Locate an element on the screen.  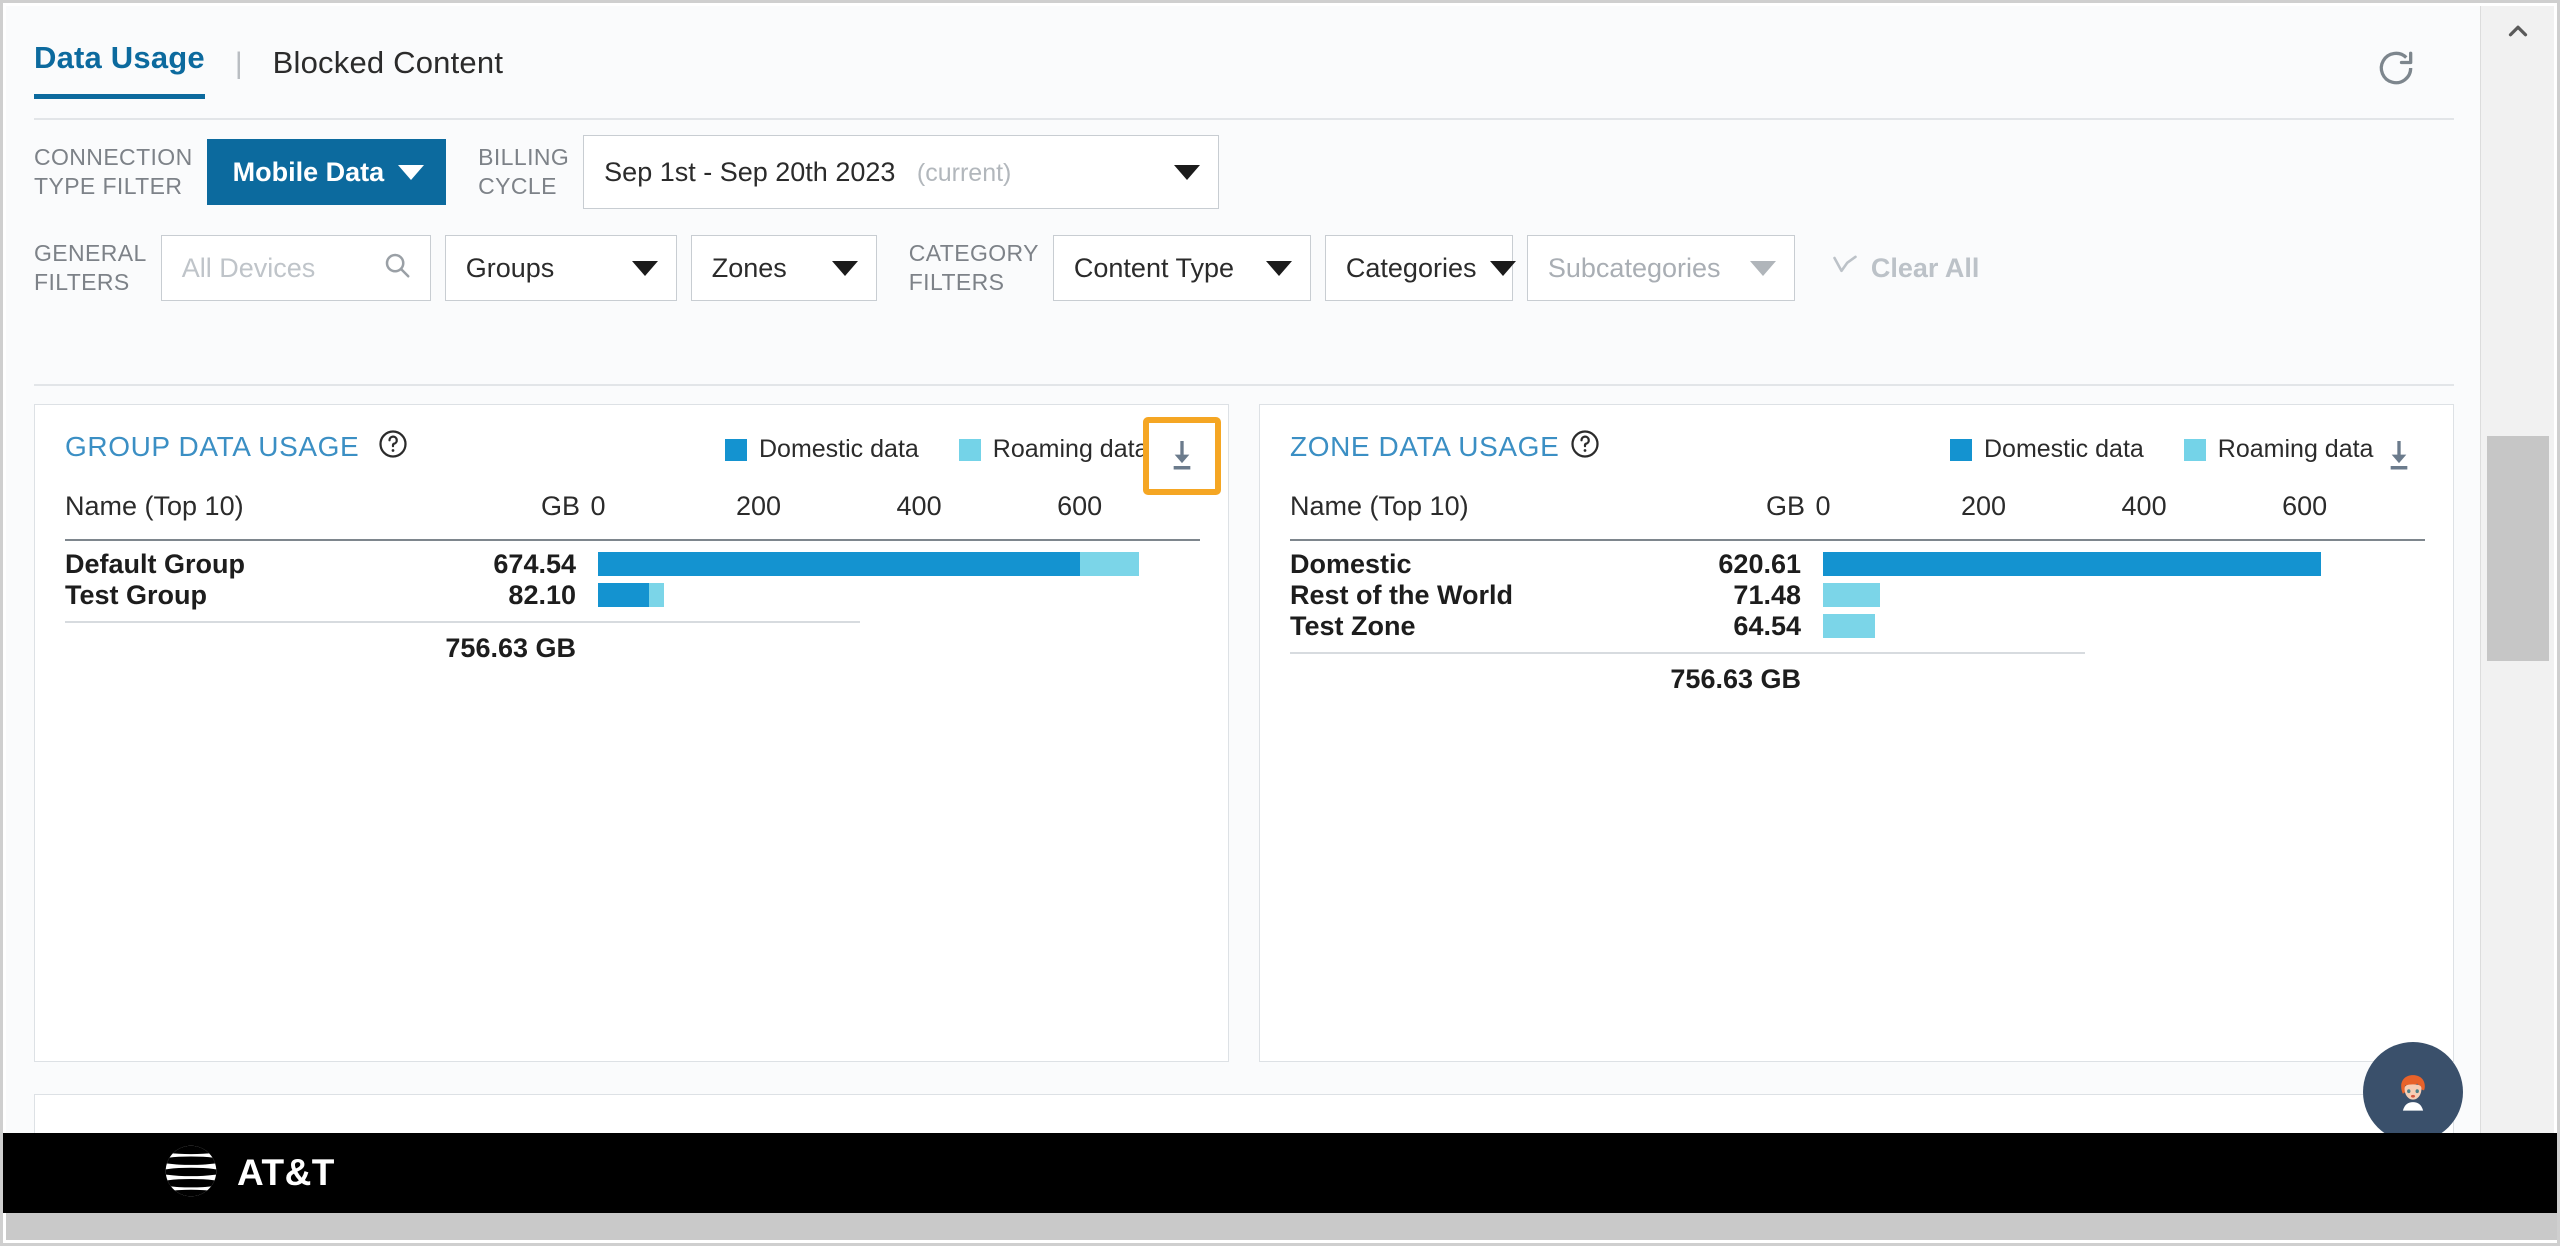
group-axis-tick: 0 is located at coordinates (598, 506).